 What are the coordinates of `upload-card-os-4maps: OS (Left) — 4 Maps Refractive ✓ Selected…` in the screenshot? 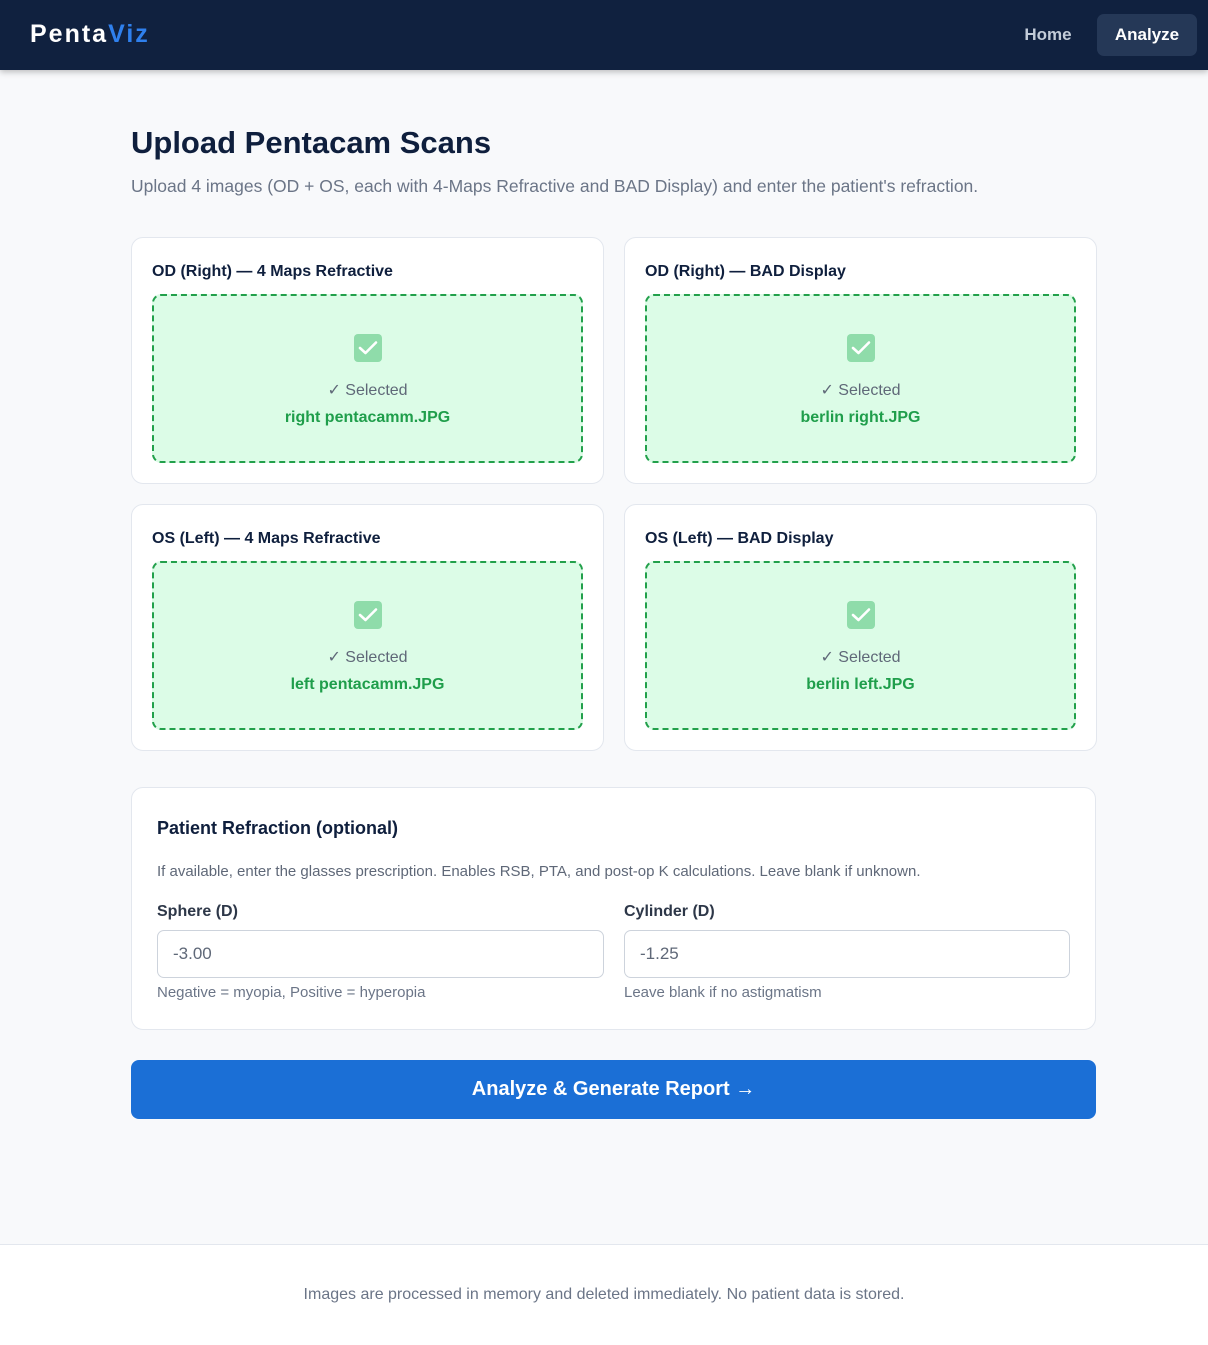 It's located at (367, 627).